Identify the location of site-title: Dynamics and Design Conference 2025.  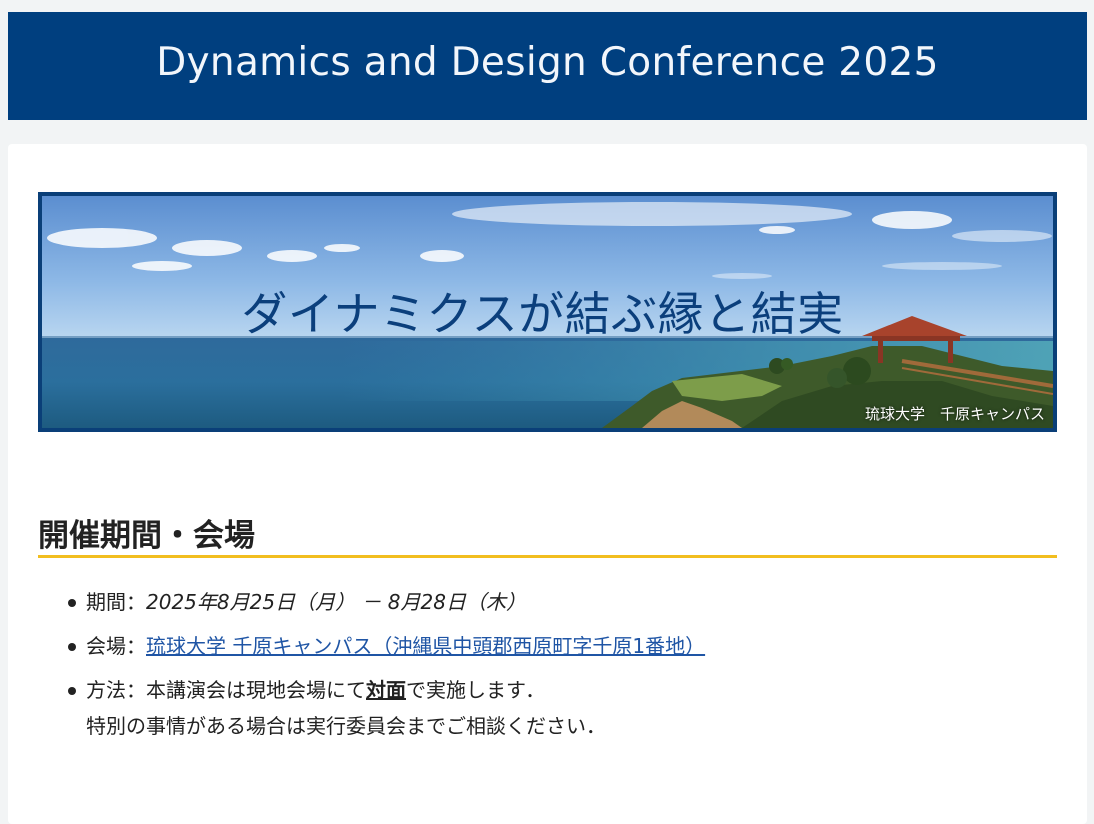
(547, 62).